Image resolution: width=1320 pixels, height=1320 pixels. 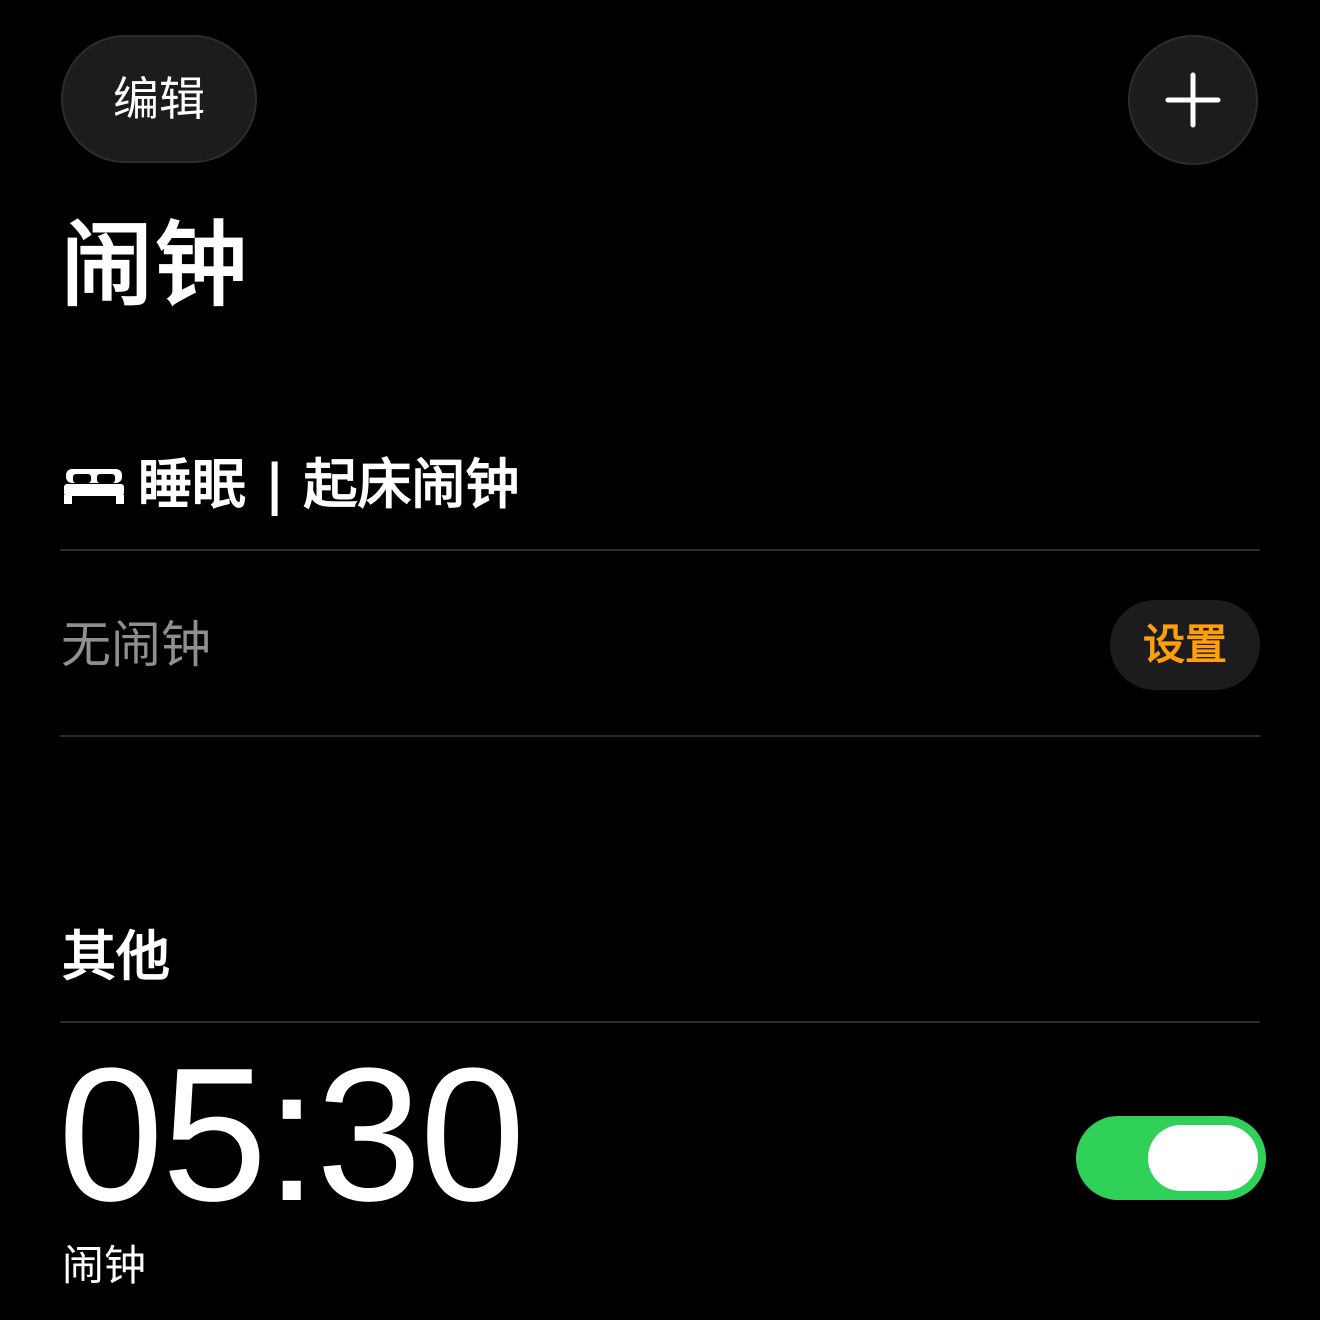 What do you see at coordinates (159, 99) in the screenshot?
I see `edit-button: 编辑` at bounding box center [159, 99].